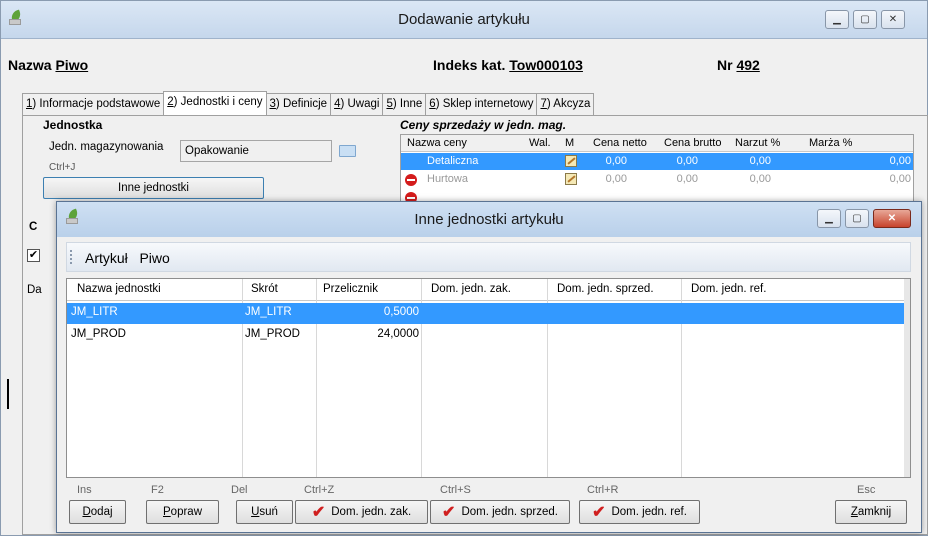 The width and height of the screenshot is (928, 536). Describe the element at coordinates (639, 512) in the screenshot. I see `default-ref-unit-button: ✔ Dom. jedn. ref.` at that location.